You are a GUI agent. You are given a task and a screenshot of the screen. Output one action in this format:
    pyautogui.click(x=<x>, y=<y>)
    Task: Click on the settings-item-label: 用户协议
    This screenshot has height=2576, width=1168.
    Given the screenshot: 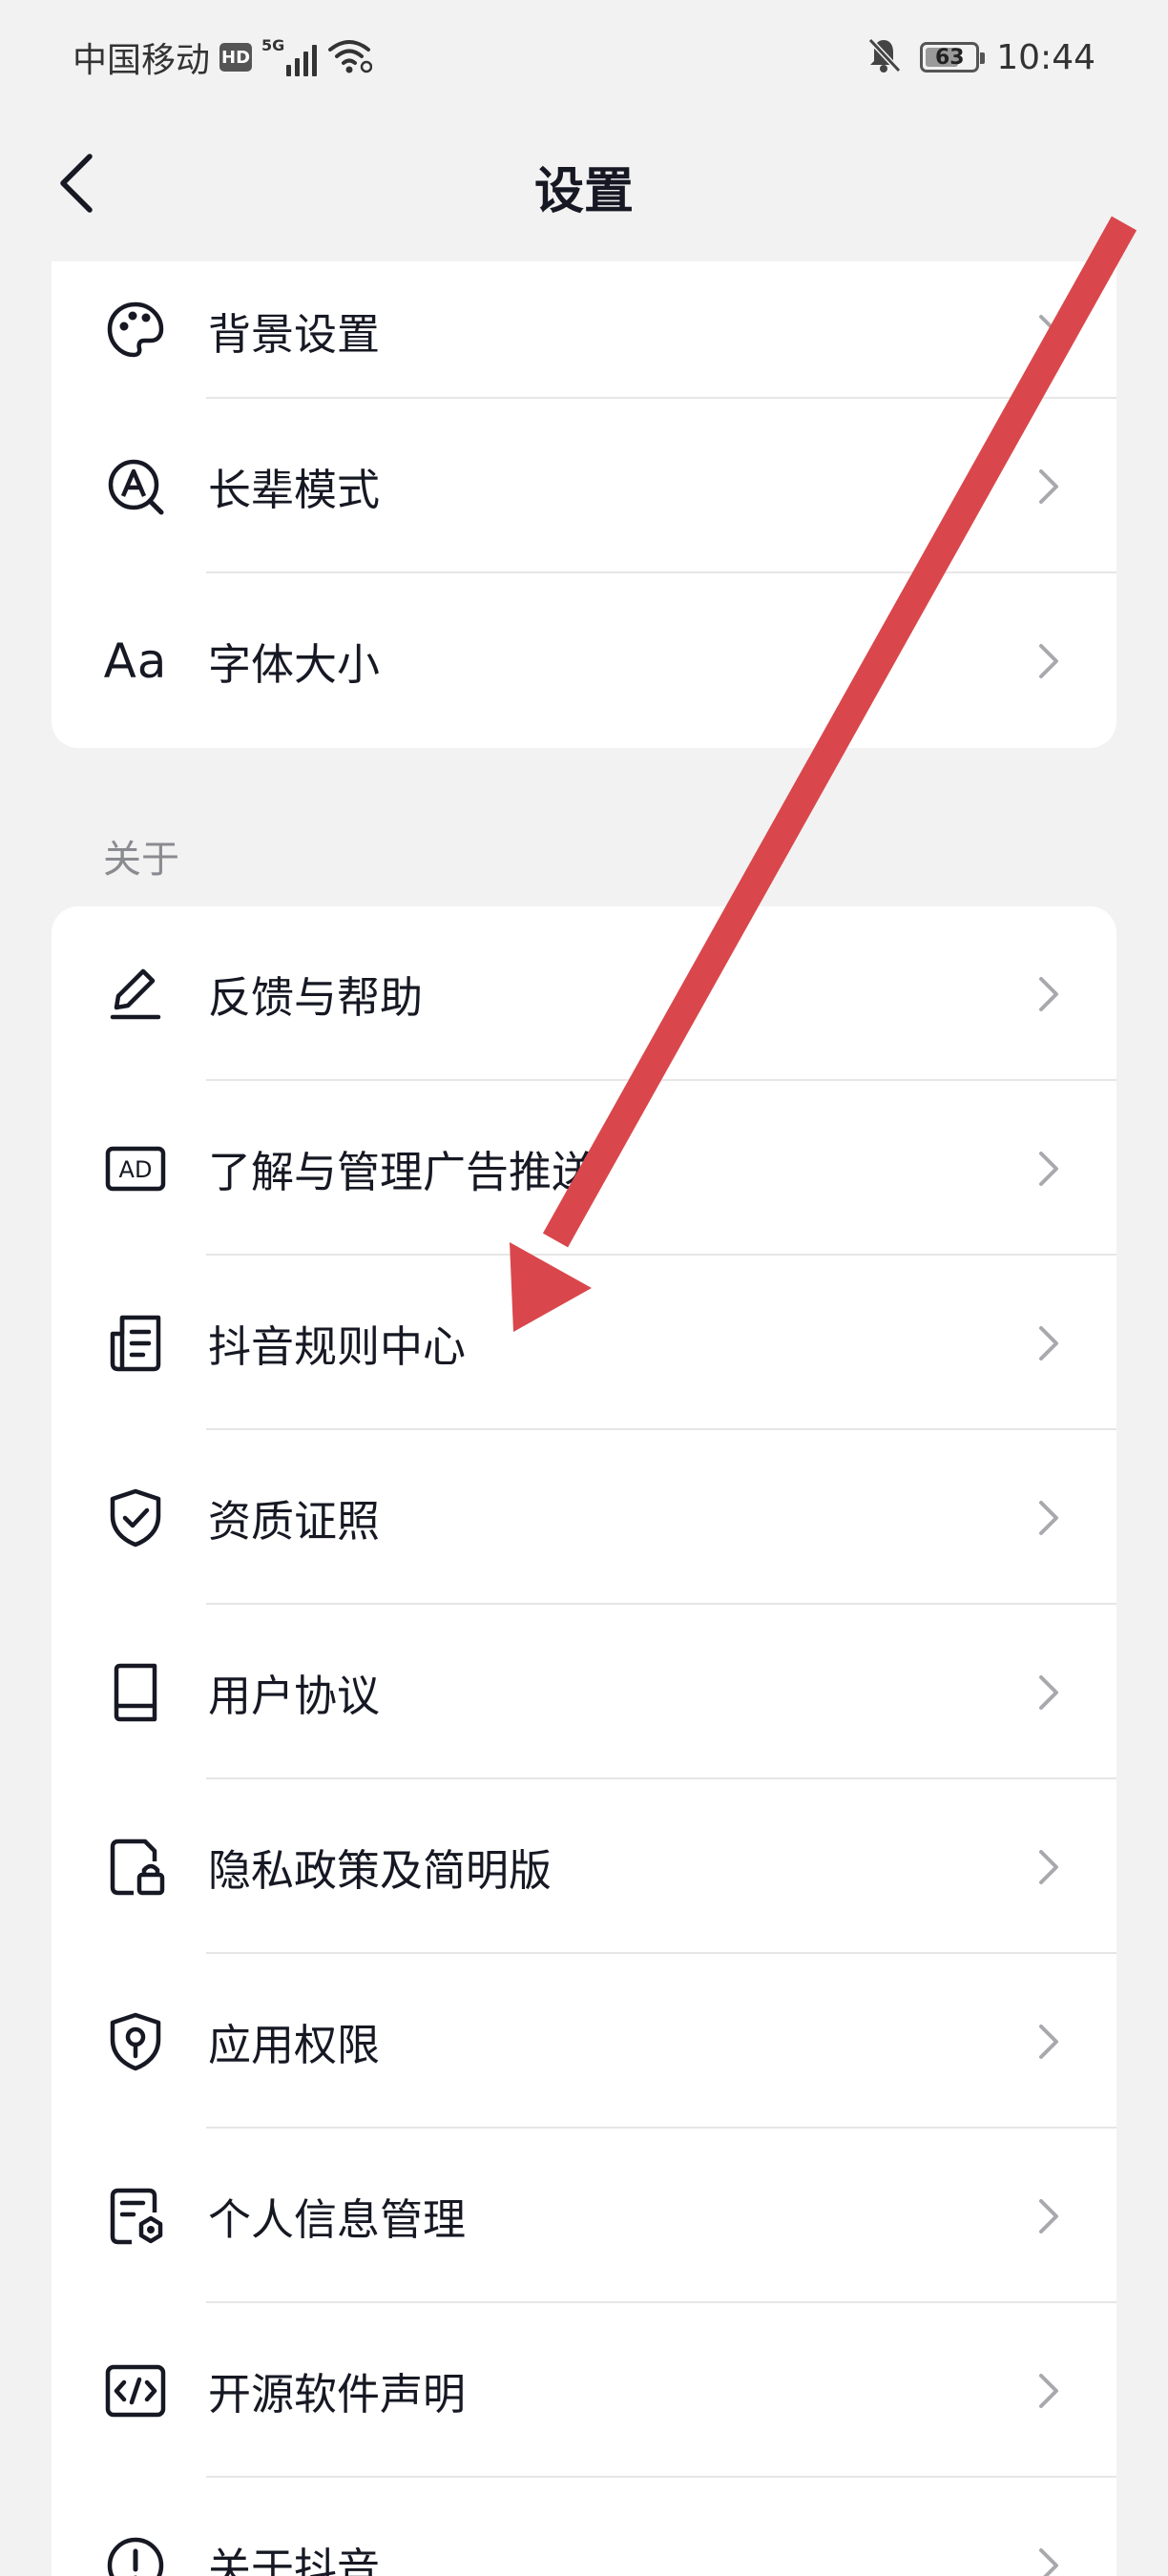 What is the action you would take?
    pyautogui.click(x=295, y=1696)
    